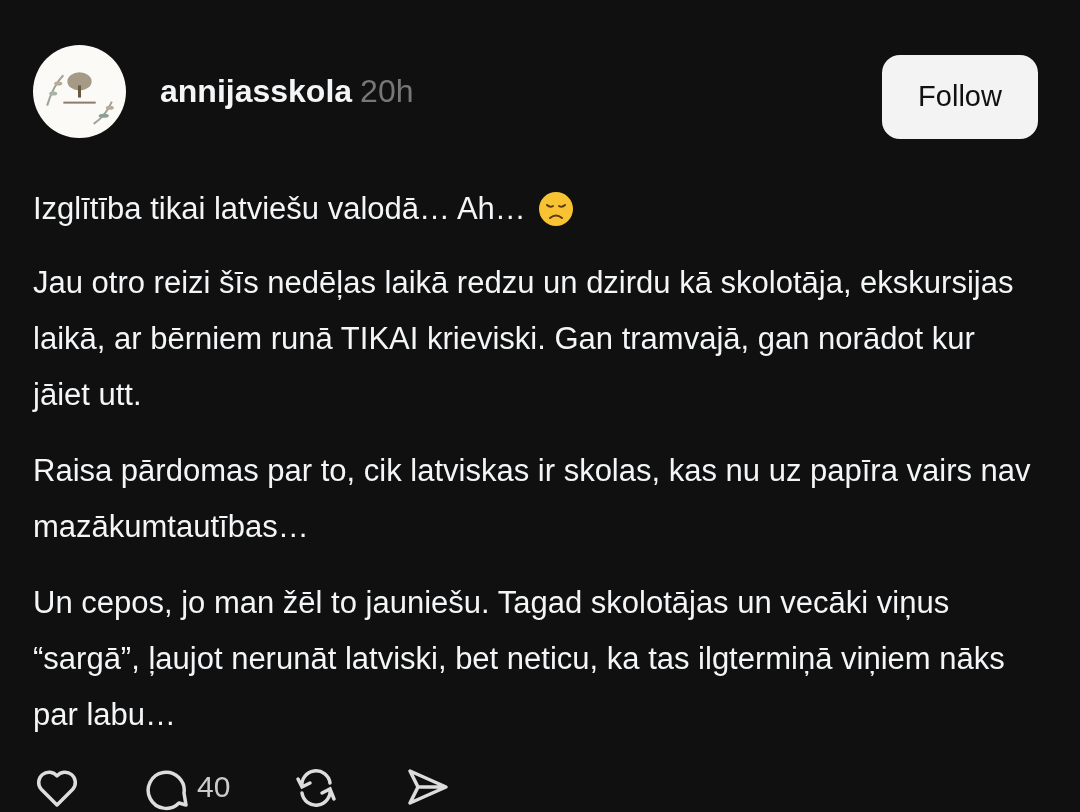  Describe the element at coordinates (960, 96) in the screenshot. I see `follow-button: Follow` at that location.